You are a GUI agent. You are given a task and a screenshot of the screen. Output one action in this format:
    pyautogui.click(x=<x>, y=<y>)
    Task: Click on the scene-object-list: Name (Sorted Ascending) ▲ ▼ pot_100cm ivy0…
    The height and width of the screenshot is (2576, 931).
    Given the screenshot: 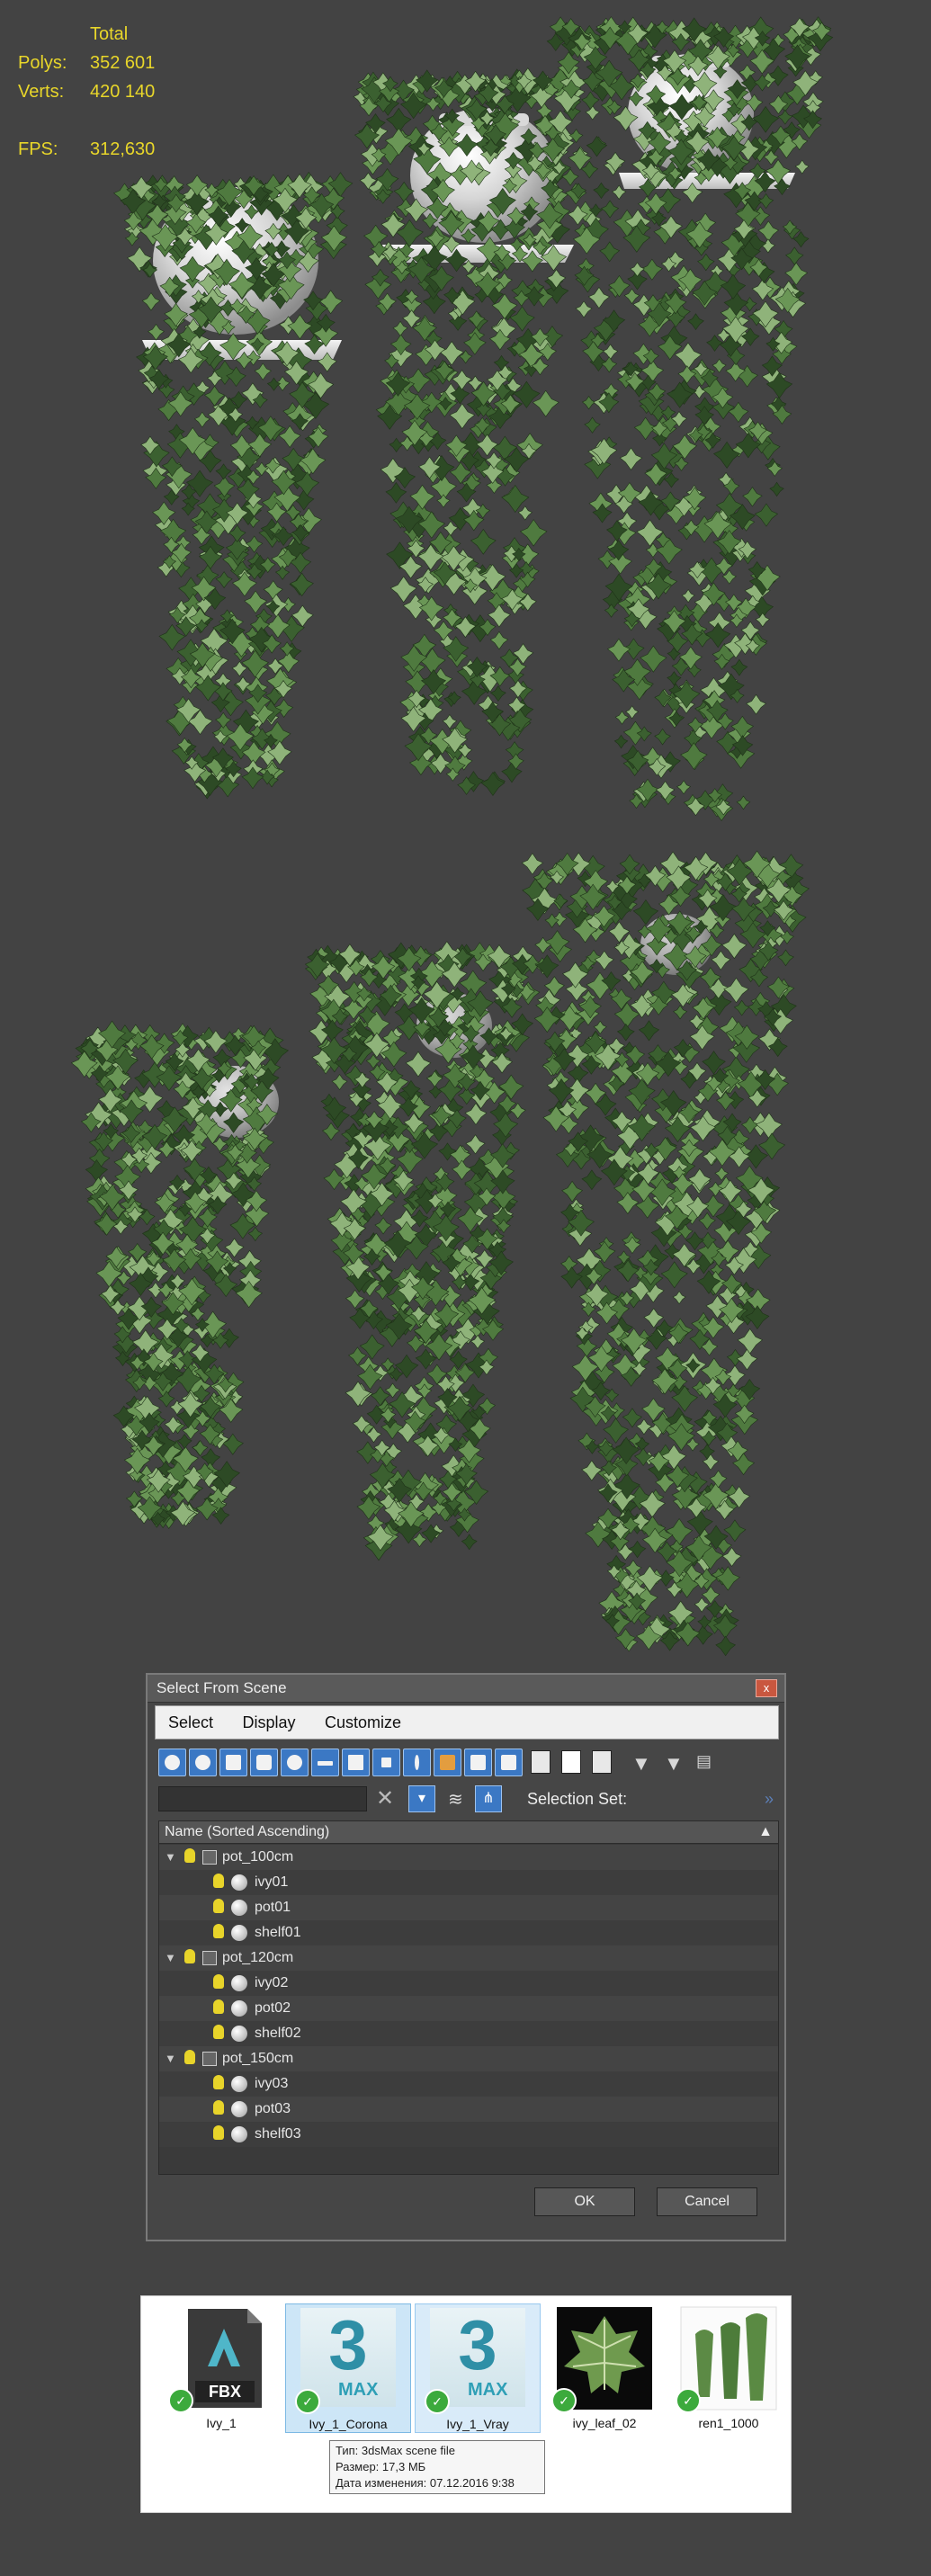 What is the action you would take?
    pyautogui.click(x=468, y=1998)
    